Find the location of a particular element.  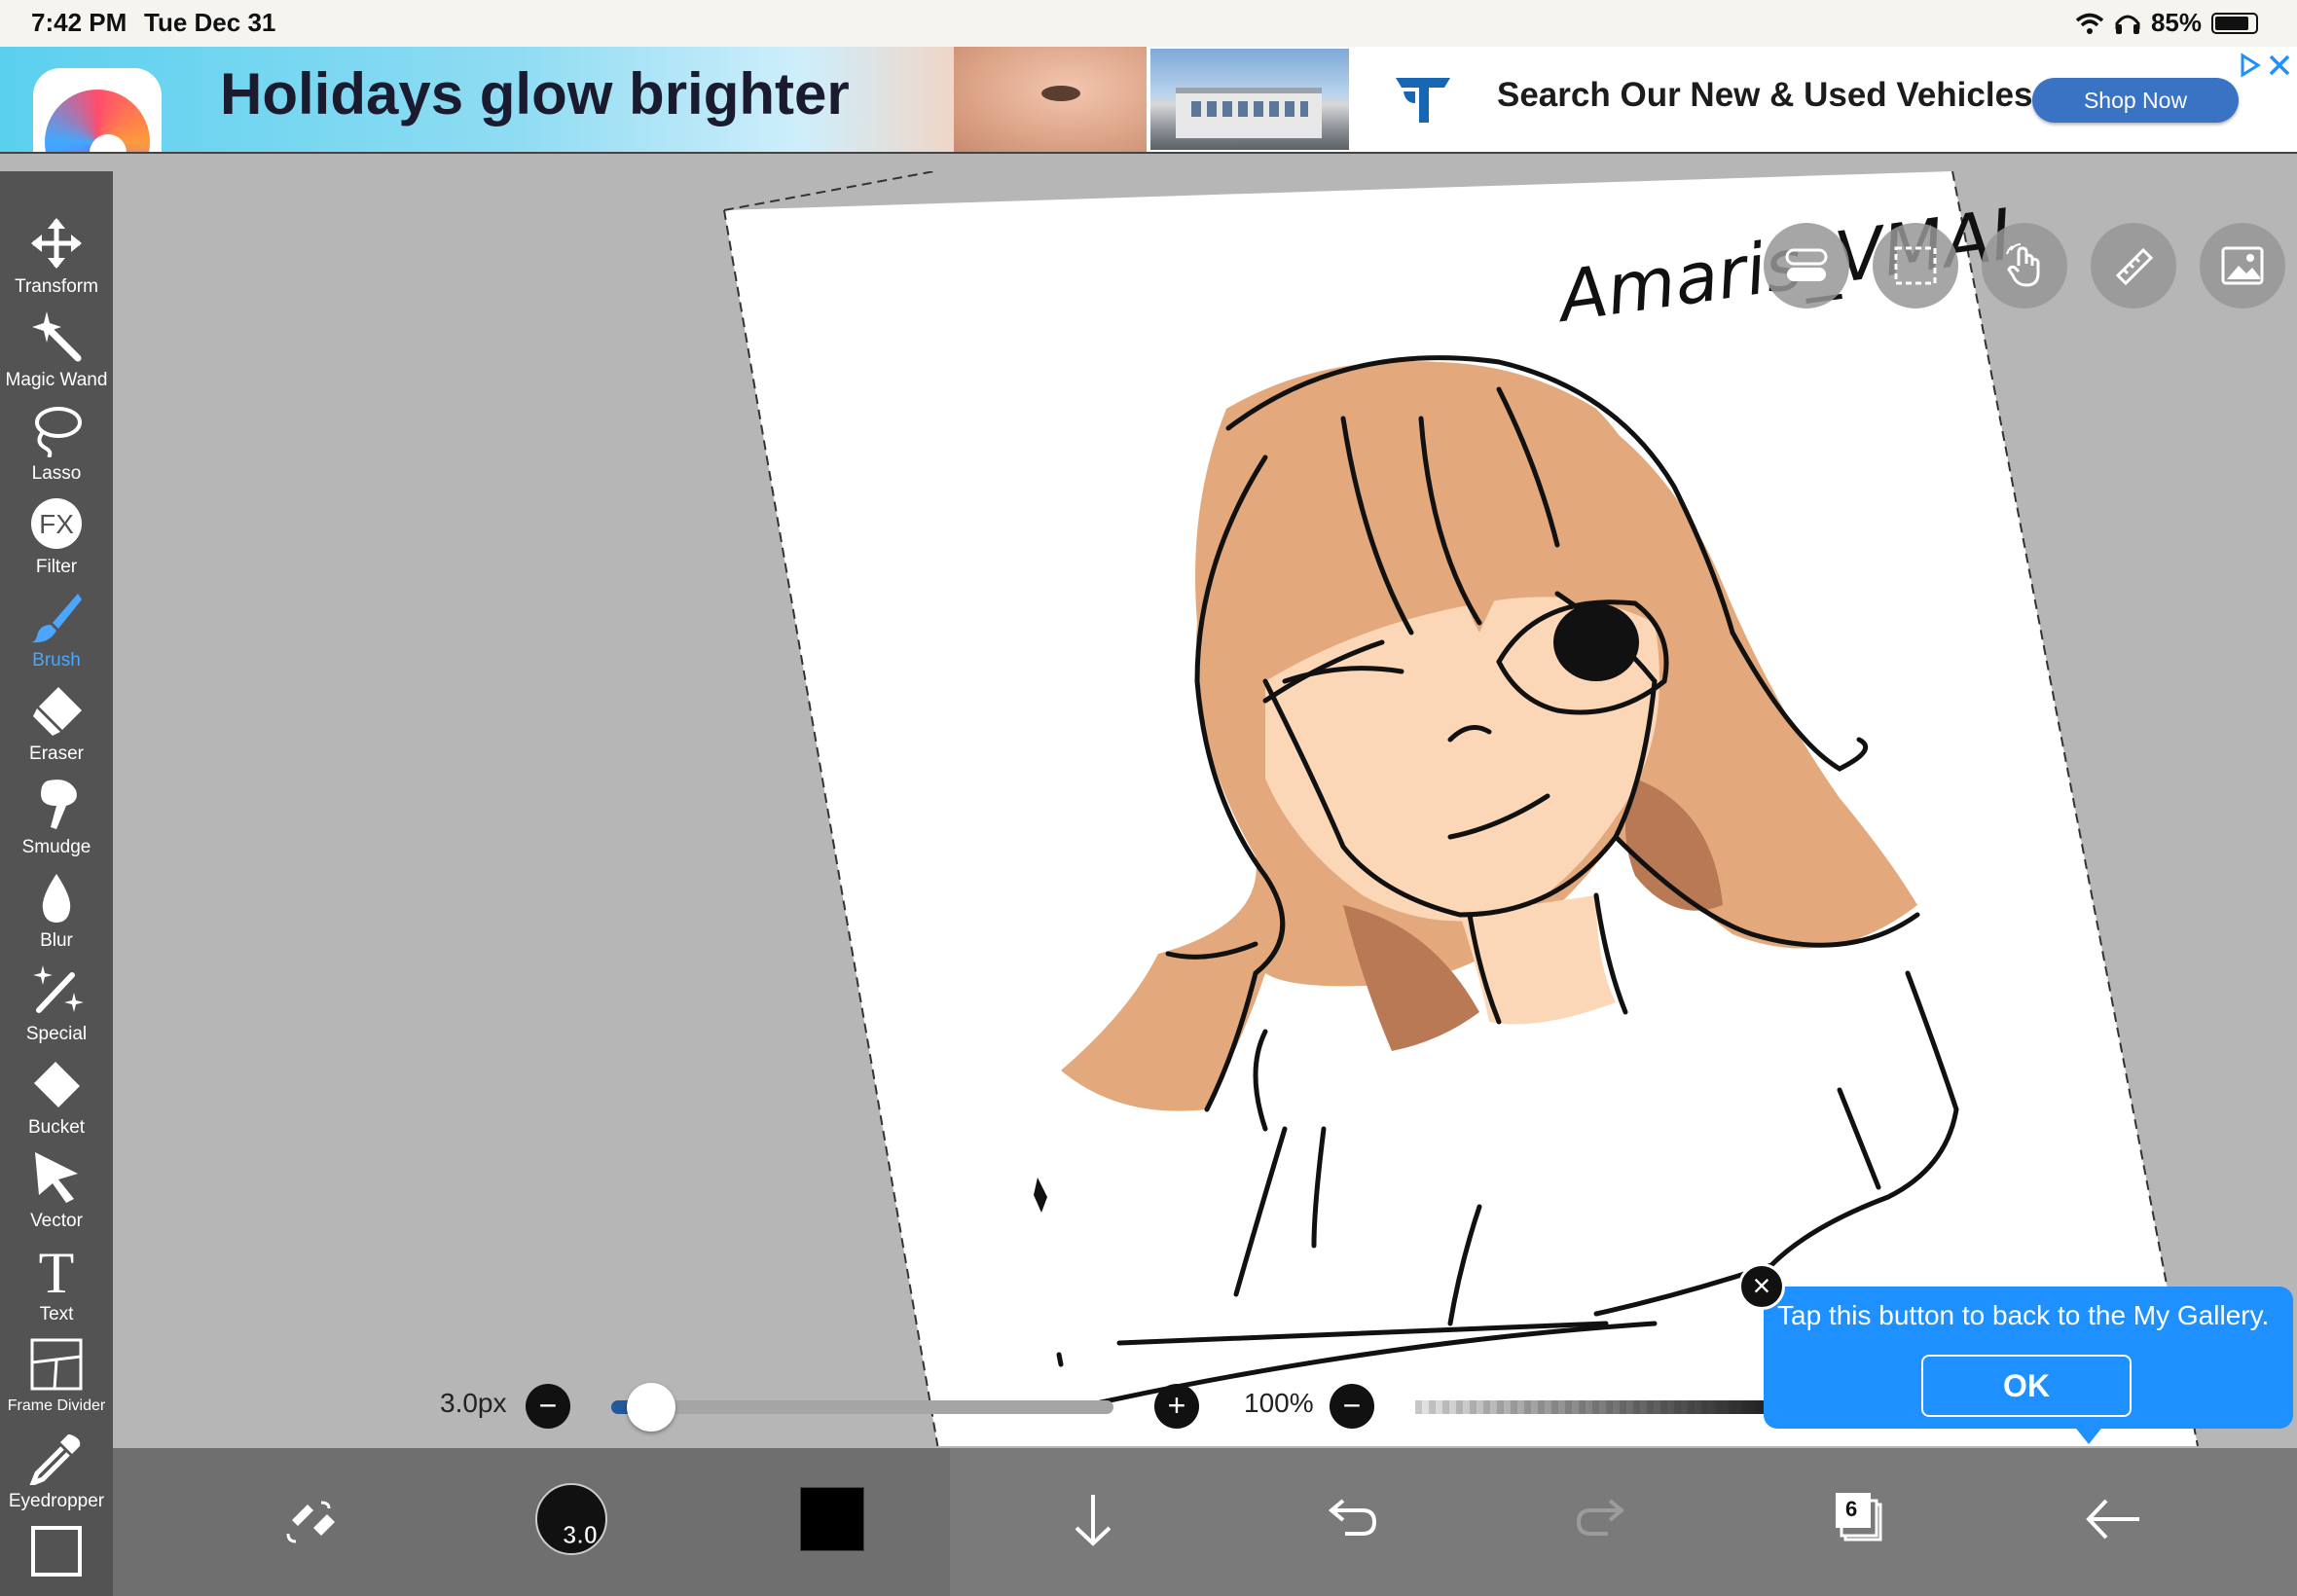

tool-eyedropper: Eyedropper is located at coordinates (56, 1475).